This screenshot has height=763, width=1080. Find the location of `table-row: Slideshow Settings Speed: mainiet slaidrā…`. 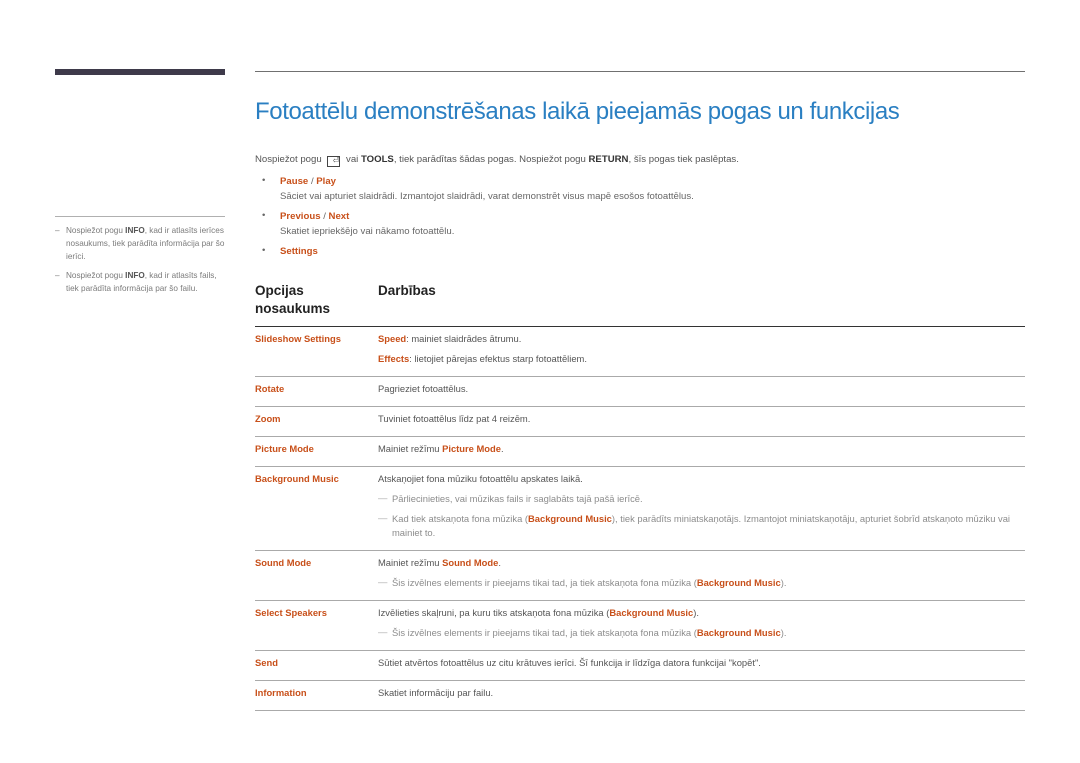

table-row: Slideshow Settings Speed: mainiet slaidrā… is located at coordinates (640, 352).